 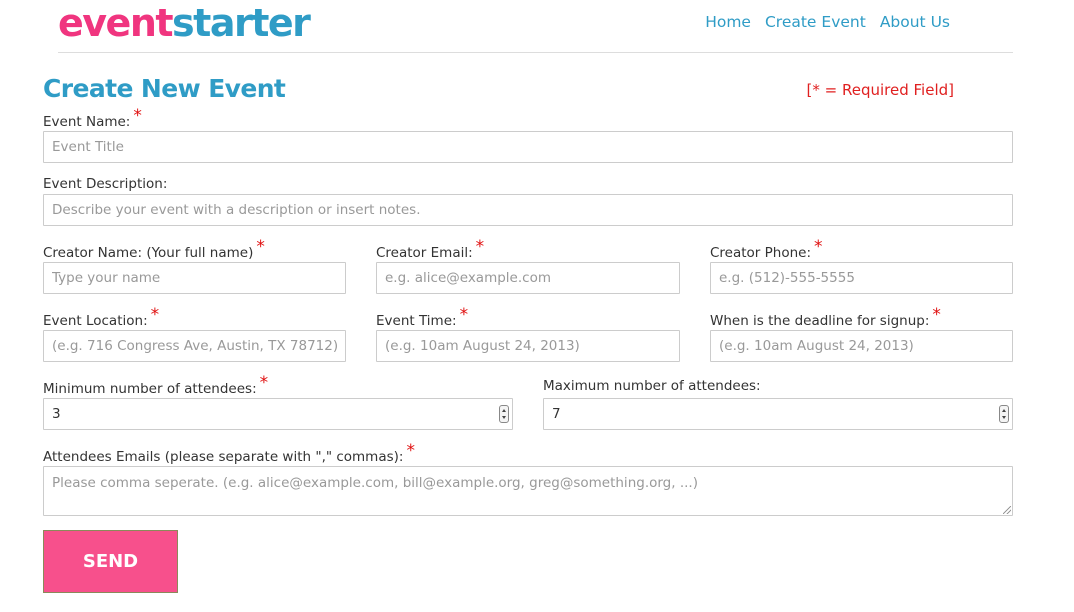 What do you see at coordinates (430, 249) in the screenshot?
I see `creator-email-label: Creator Email: *` at bounding box center [430, 249].